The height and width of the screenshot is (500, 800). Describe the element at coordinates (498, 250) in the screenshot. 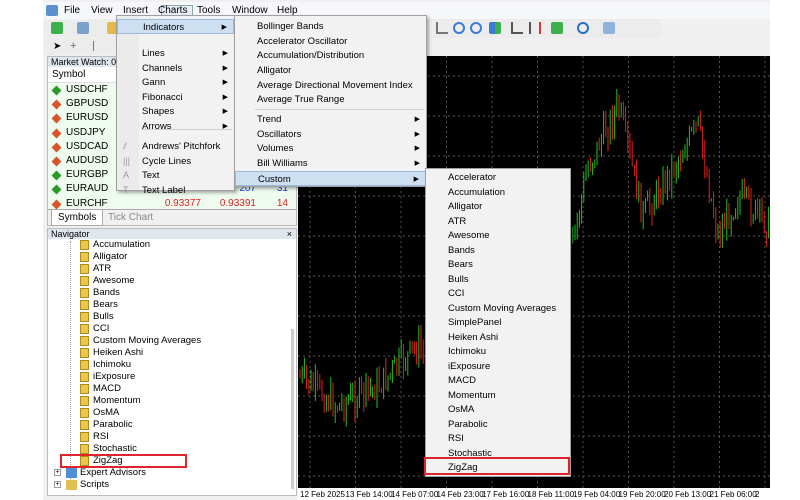

I see `custom-item-bands: Bands` at that location.